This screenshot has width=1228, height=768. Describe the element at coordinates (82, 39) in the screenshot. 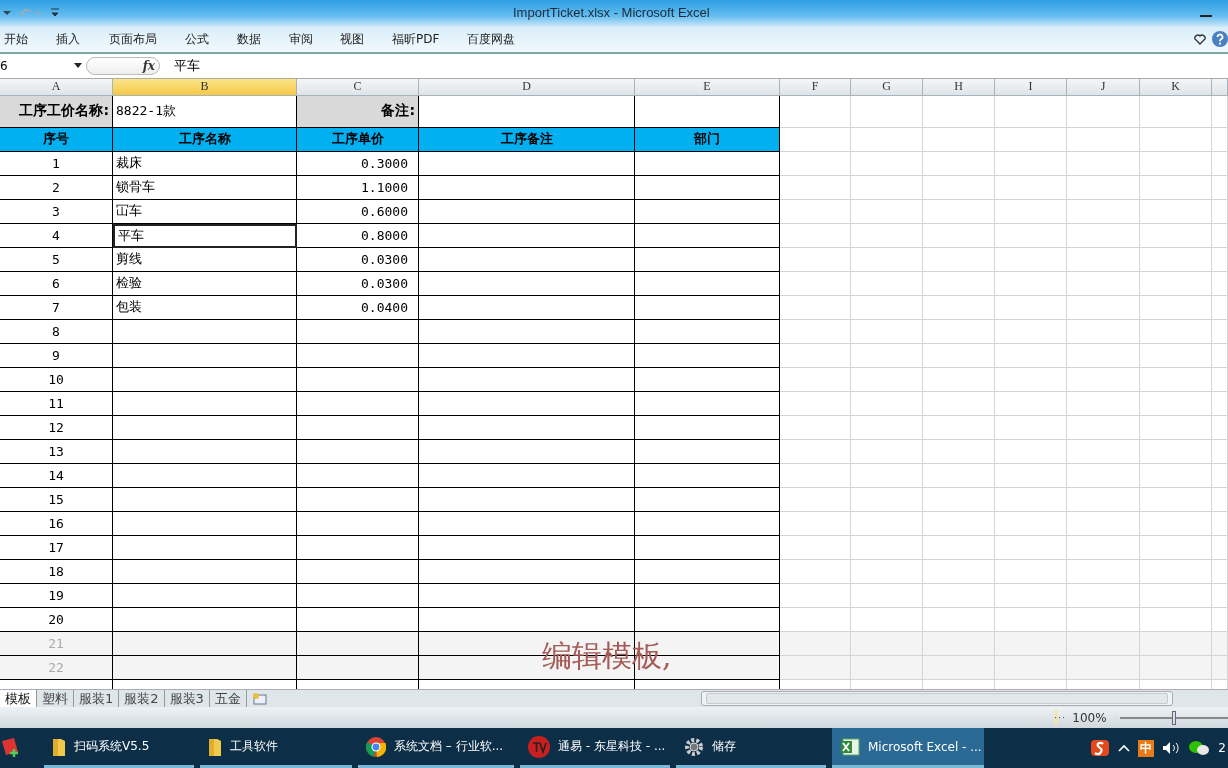

I see `ribbon-tab: 插入` at that location.